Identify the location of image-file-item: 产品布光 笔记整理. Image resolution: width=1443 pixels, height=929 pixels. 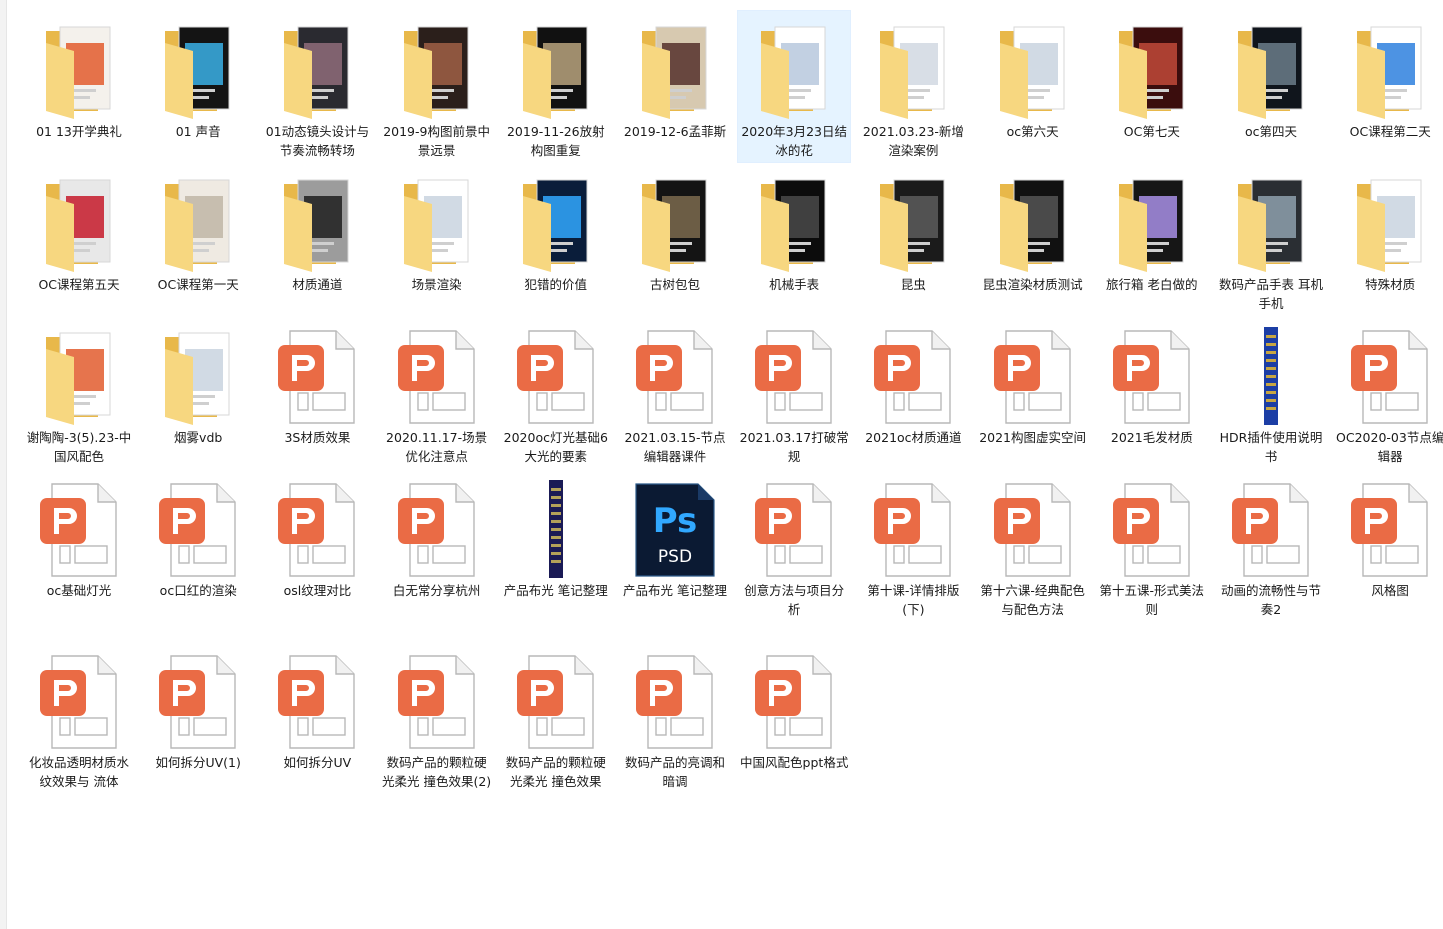
(556, 536).